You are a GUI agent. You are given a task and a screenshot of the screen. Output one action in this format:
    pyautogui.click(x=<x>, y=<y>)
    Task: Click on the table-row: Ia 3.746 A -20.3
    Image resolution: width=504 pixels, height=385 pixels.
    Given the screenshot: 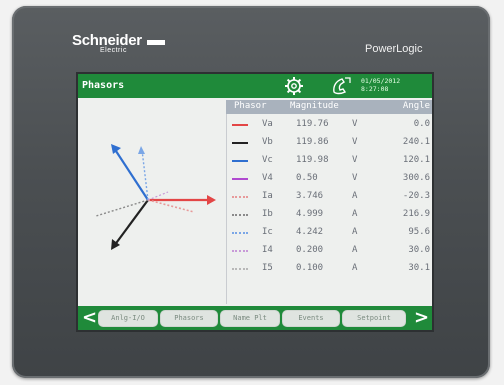 What is the action you would take?
    pyautogui.click(x=329, y=197)
    